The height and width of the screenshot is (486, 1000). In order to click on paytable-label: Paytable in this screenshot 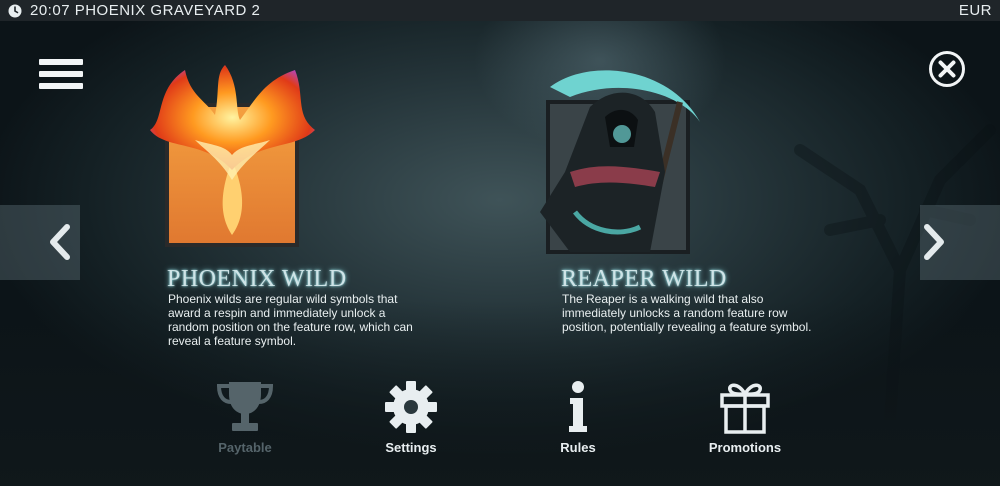, I will do `click(245, 447)`.